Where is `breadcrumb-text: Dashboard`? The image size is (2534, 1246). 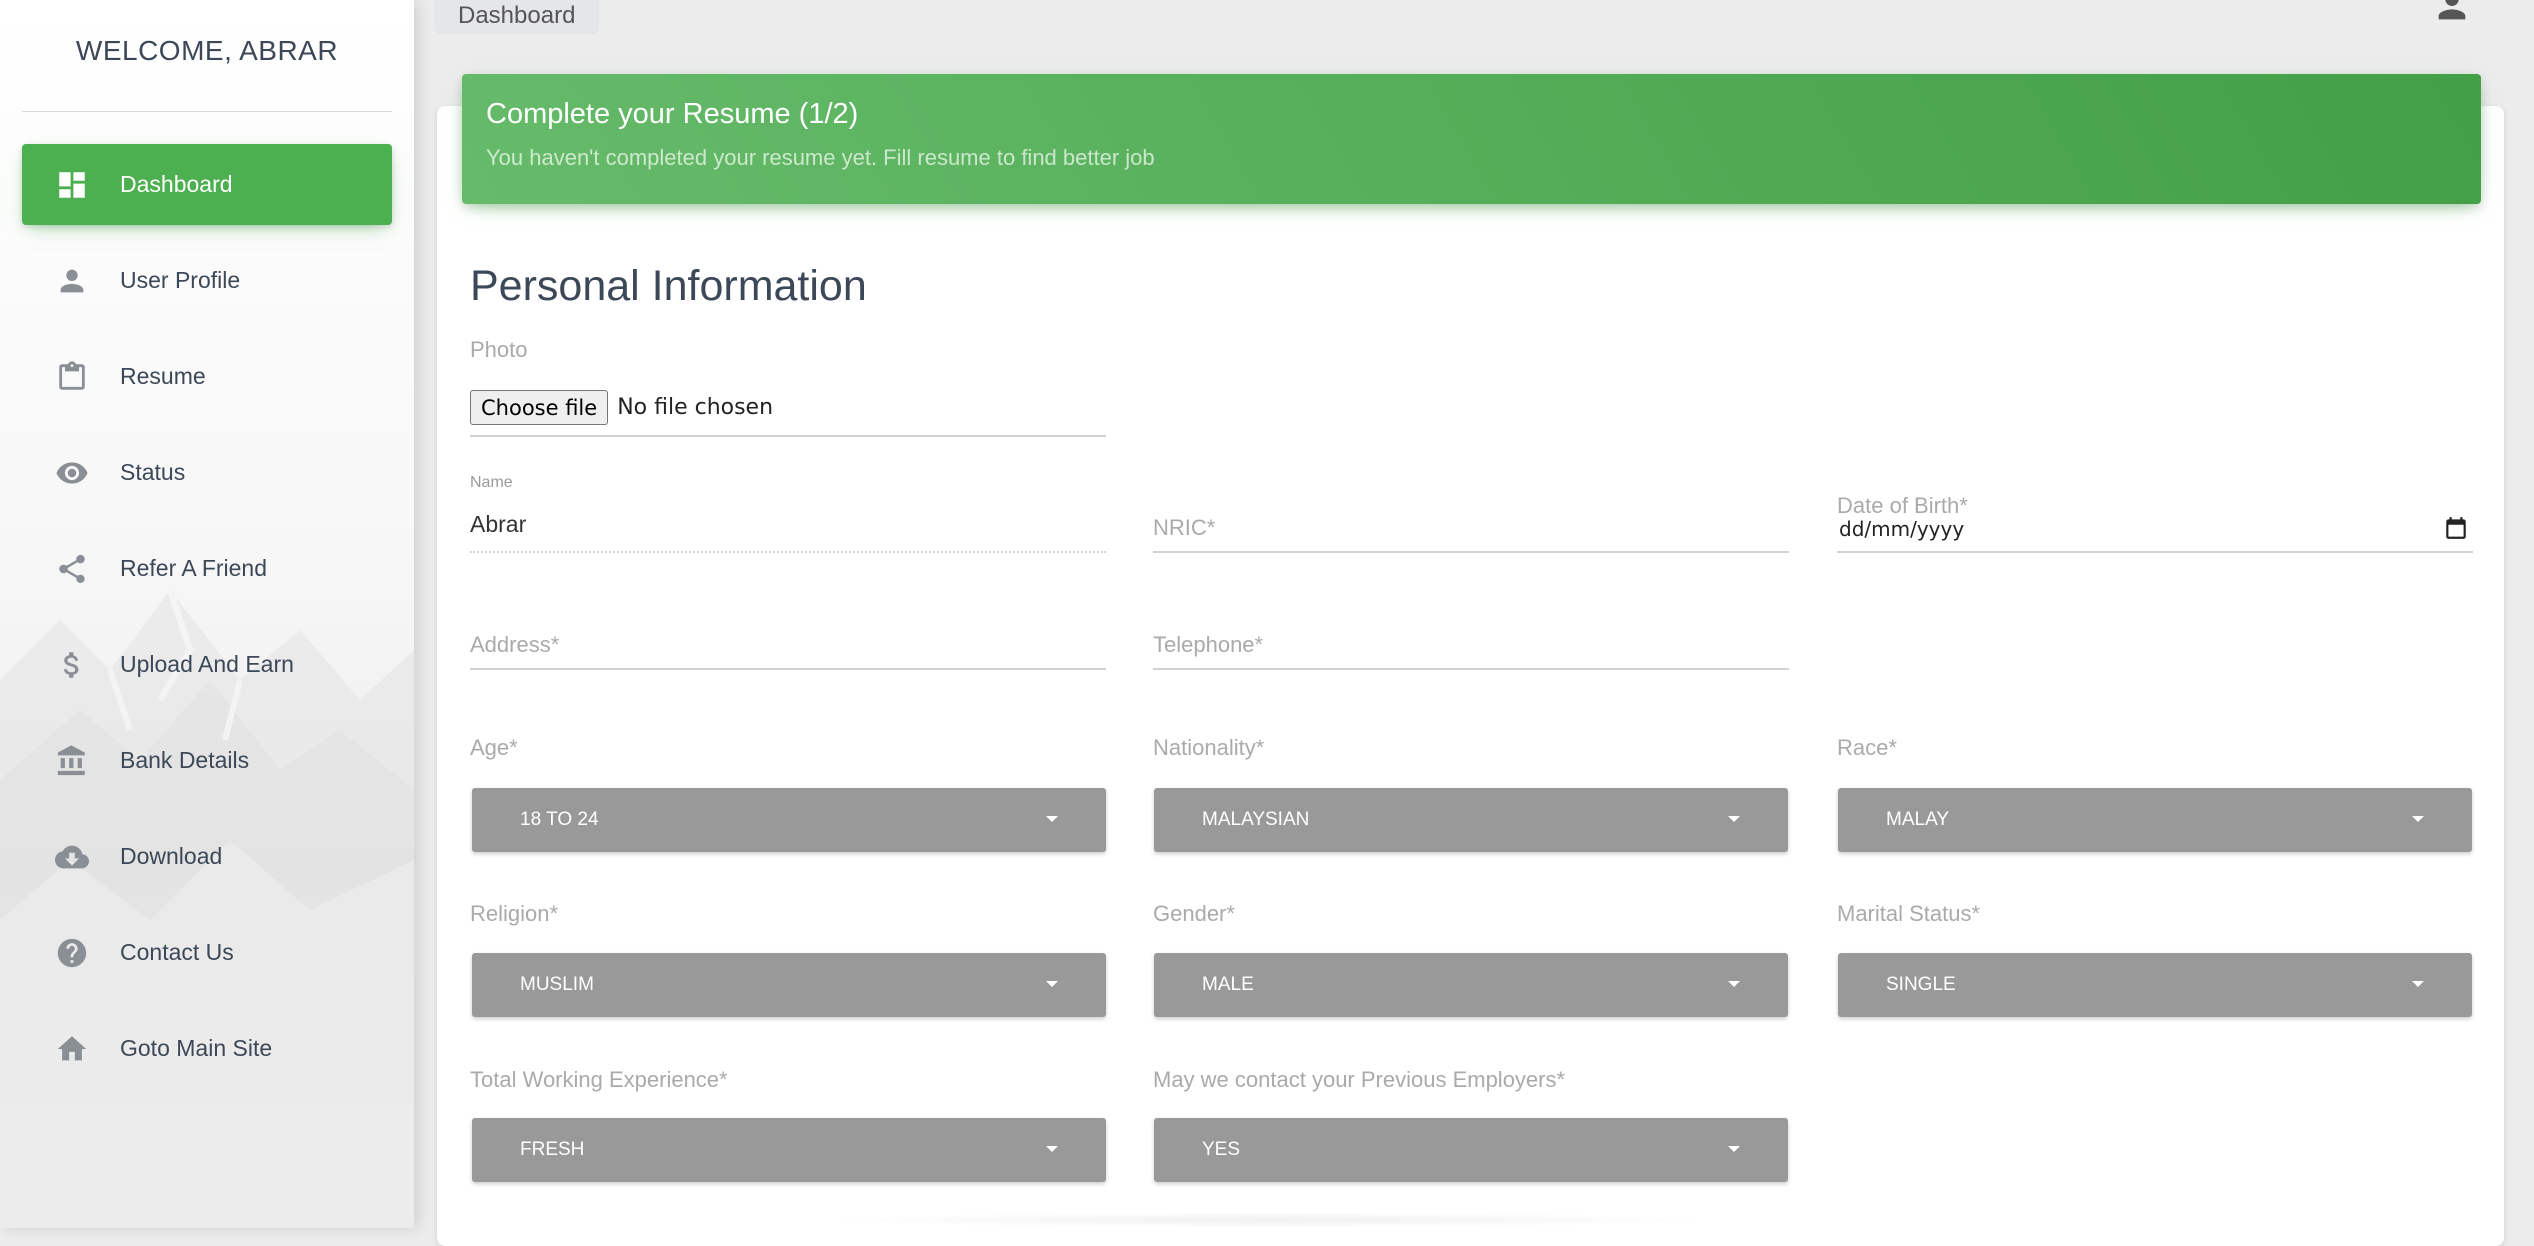
breadcrumb-text: Dashboard is located at coordinates (517, 15).